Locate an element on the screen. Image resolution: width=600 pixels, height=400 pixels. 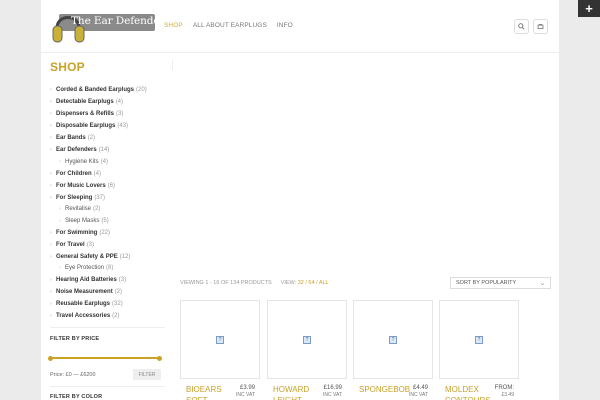
category-count: (8) is located at coordinates (110, 268).